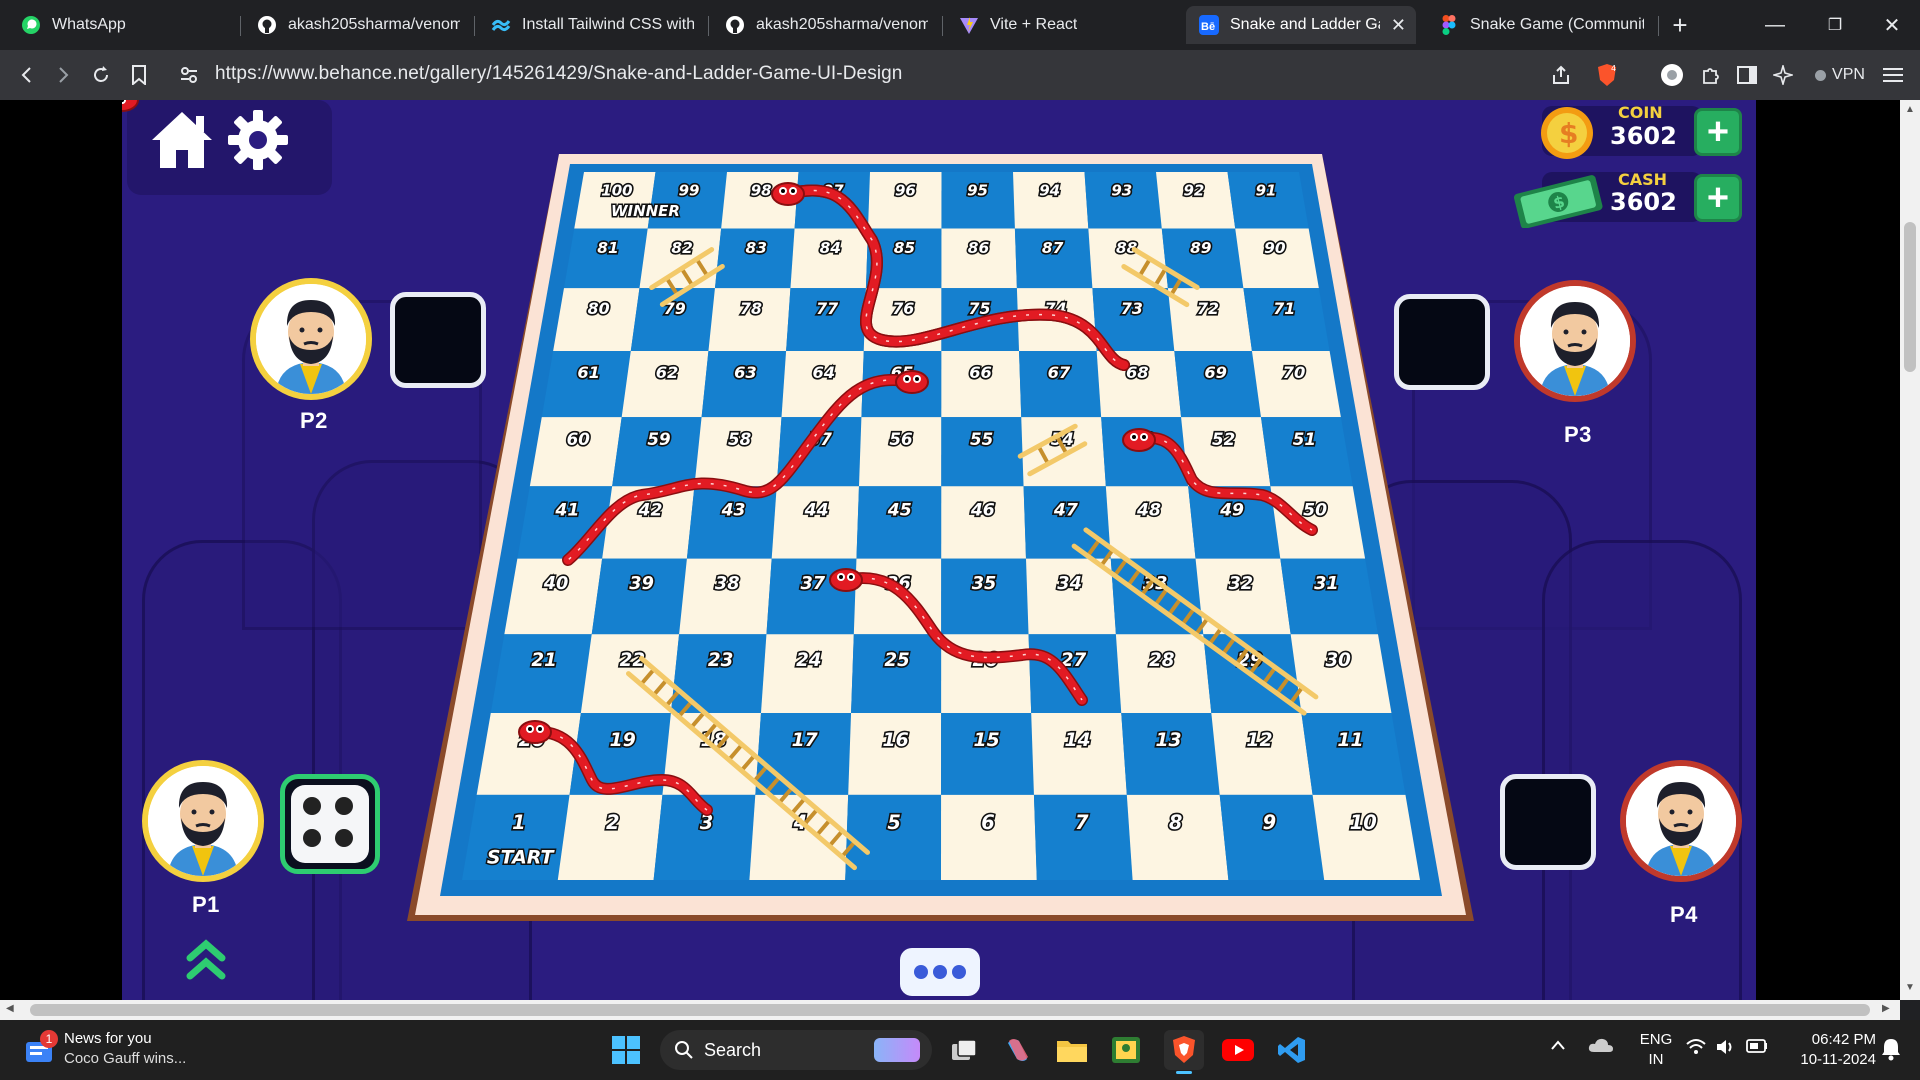  Describe the element at coordinates (10, 1008) in the screenshot. I see `scroll-left-icon: ◀` at that location.